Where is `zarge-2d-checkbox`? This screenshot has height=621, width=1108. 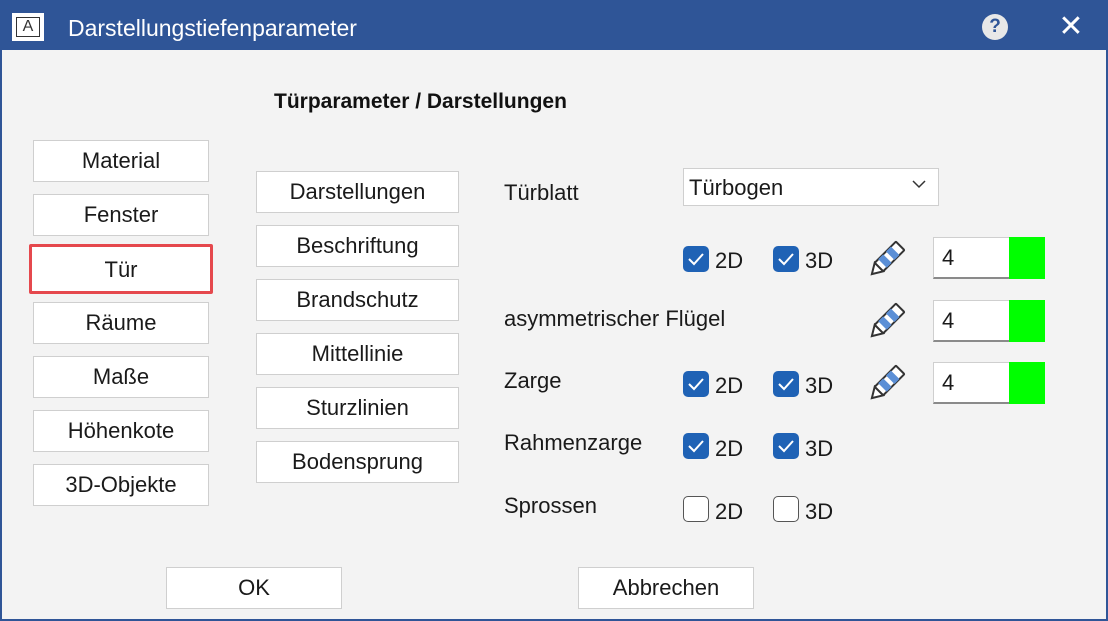
zarge-2d-checkbox is located at coordinates (696, 384).